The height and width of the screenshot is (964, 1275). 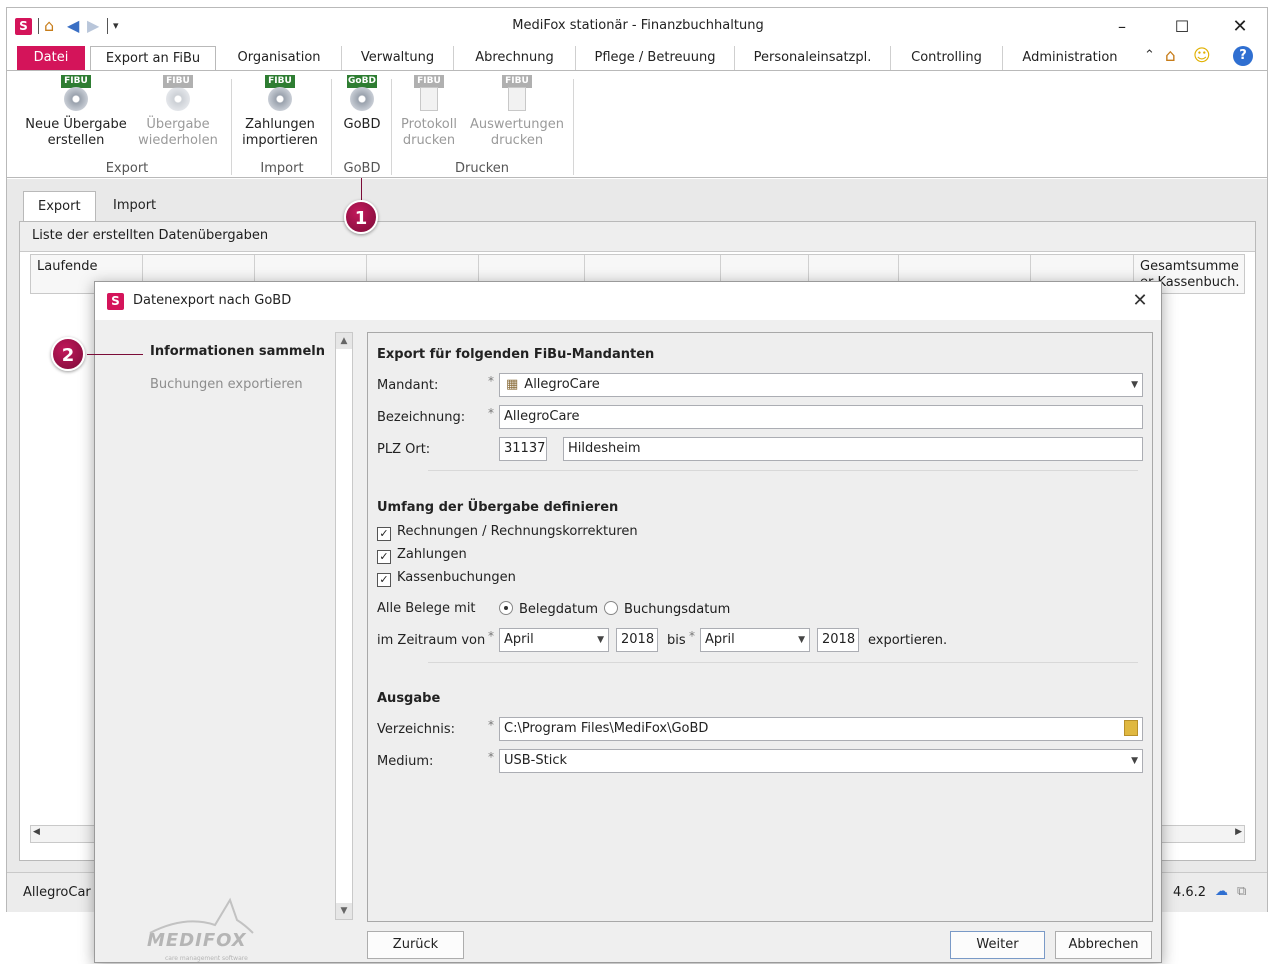 What do you see at coordinates (523, 449) in the screenshot?
I see `plz-input: 31137` at bounding box center [523, 449].